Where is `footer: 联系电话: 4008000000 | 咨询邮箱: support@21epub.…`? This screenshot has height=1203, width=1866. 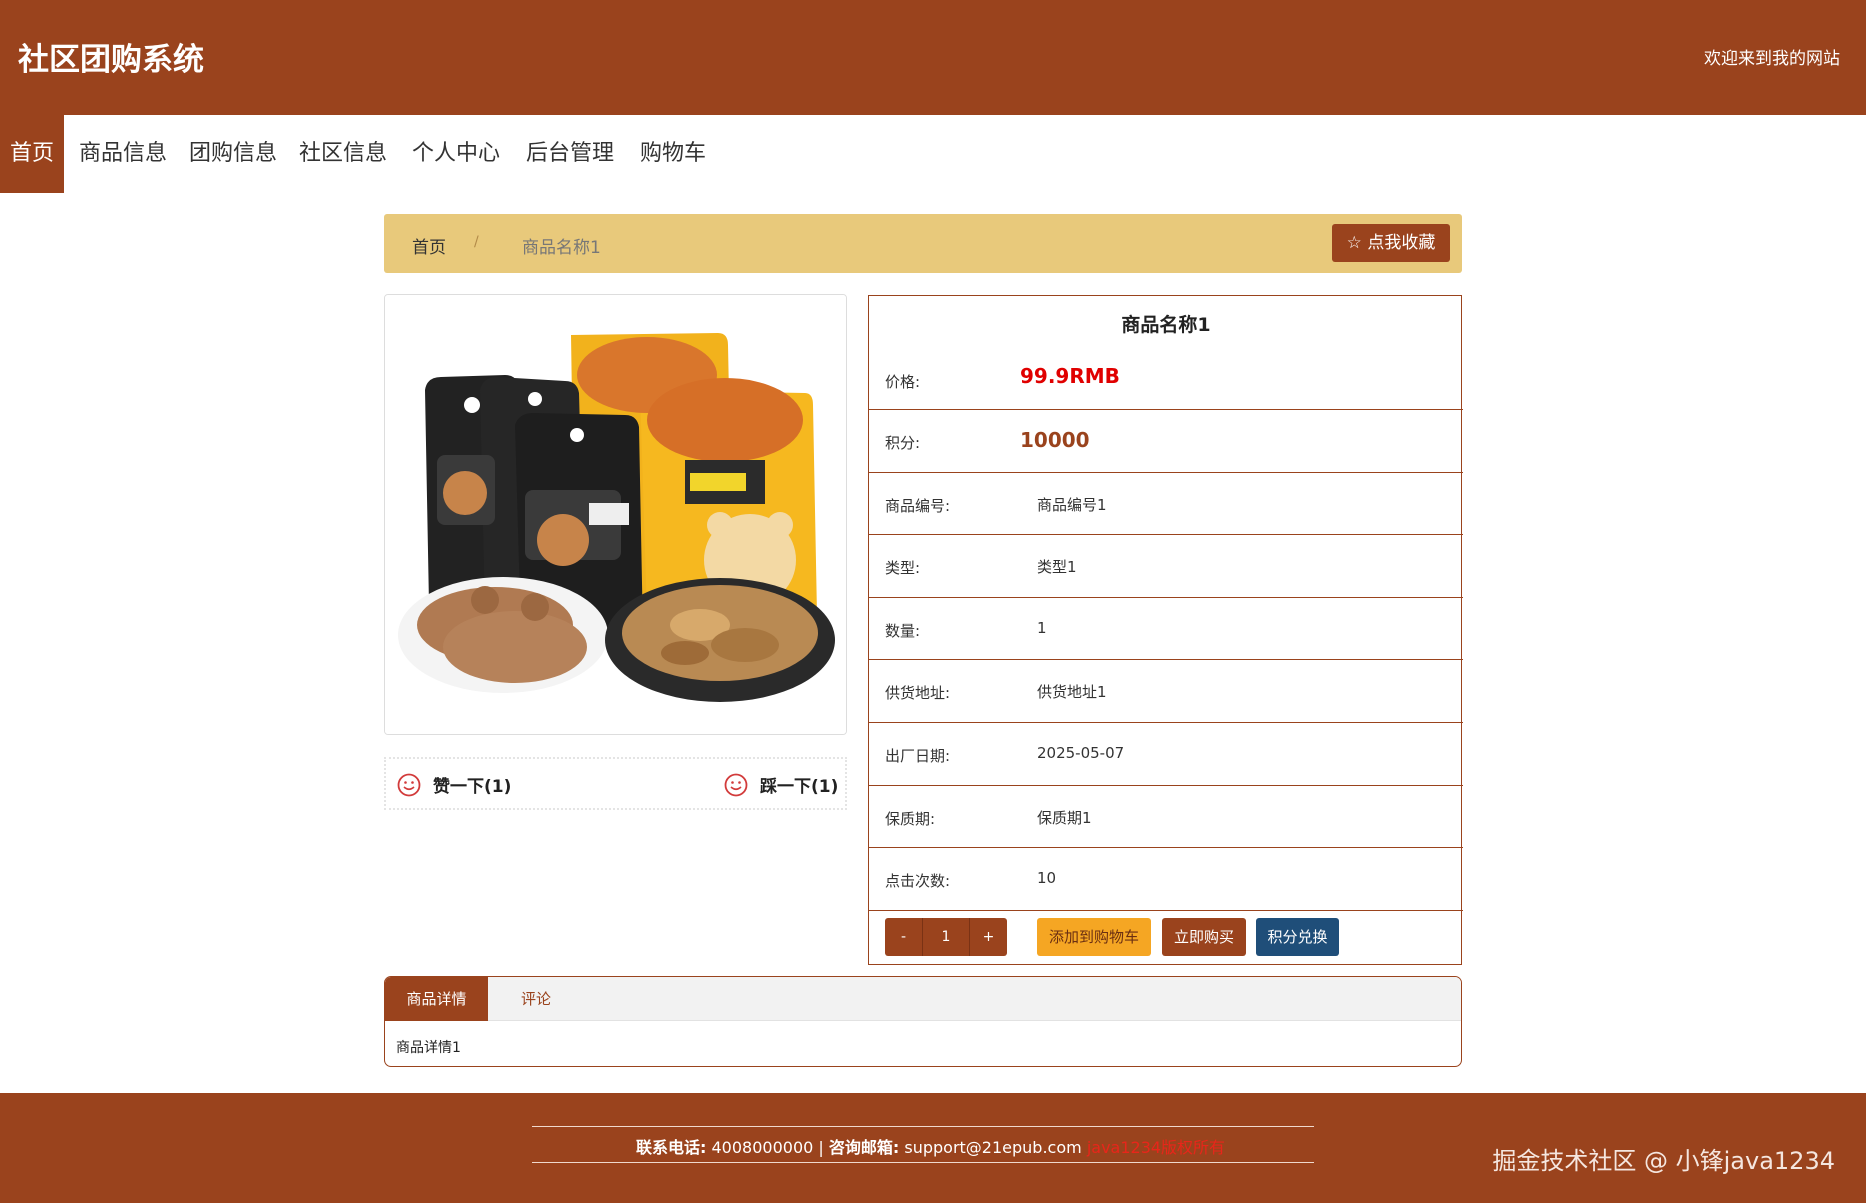
footer: 联系电话: 4008000000 | 咨询邮箱: support@21epub.… is located at coordinates (933, 1148).